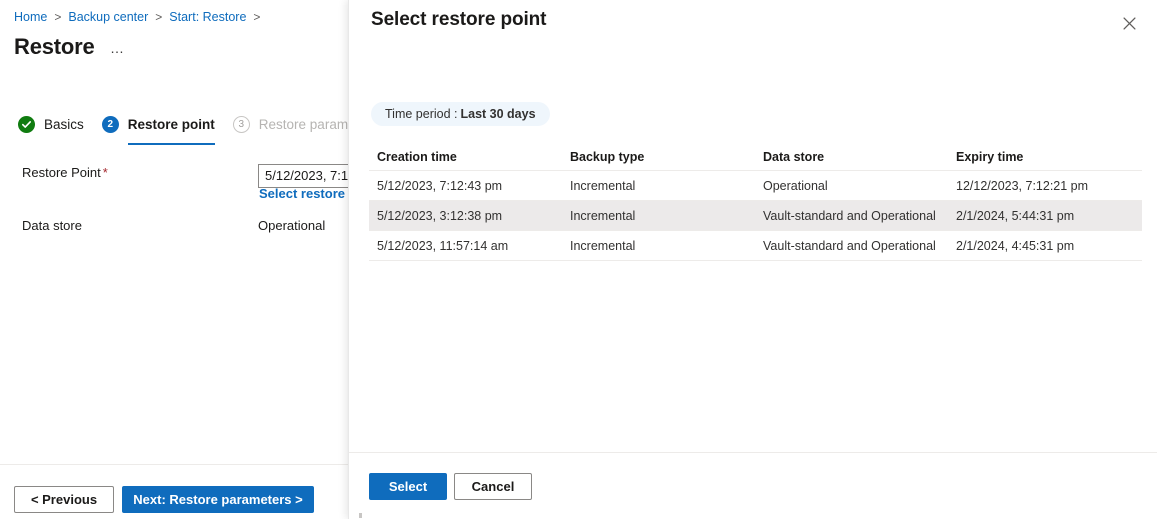 The width and height of the screenshot is (1157, 519). Describe the element at coordinates (859, 157) in the screenshot. I see `column-header-data-store: Data store` at that location.